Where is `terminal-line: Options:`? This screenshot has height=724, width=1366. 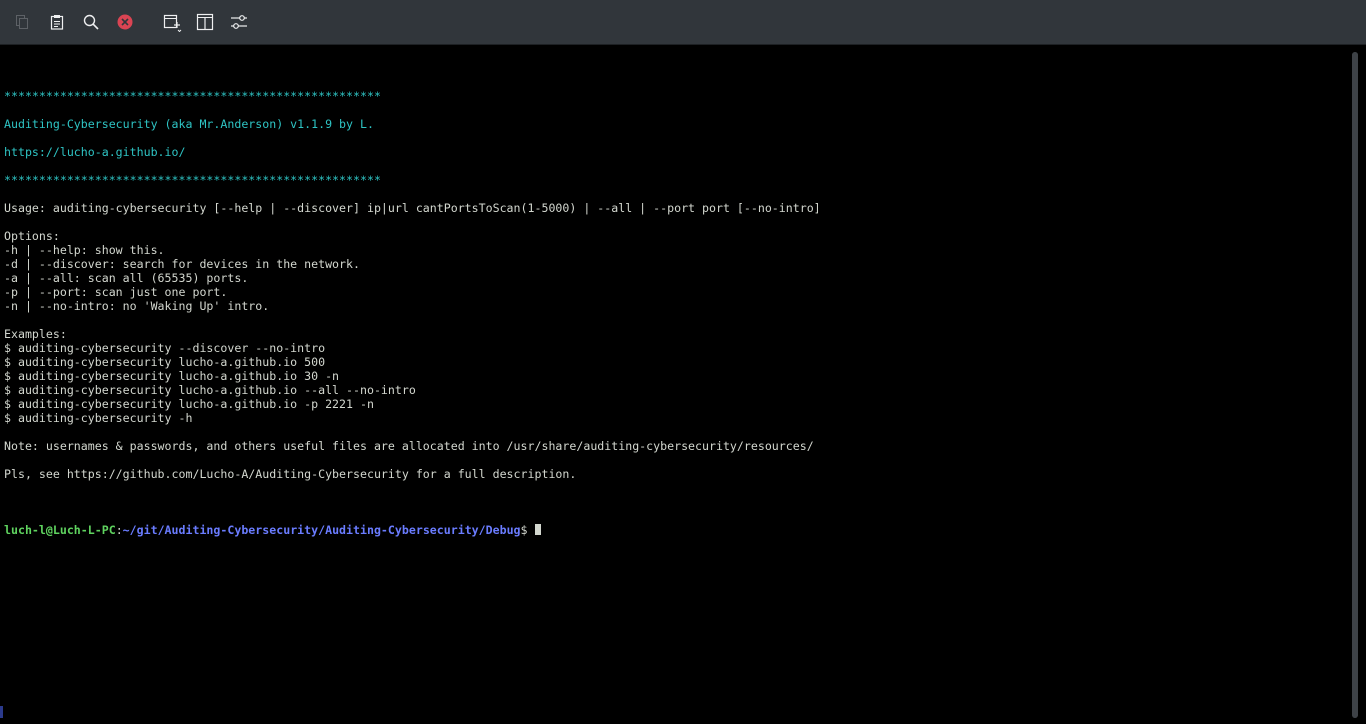 terminal-line: Options: is located at coordinates (32, 236).